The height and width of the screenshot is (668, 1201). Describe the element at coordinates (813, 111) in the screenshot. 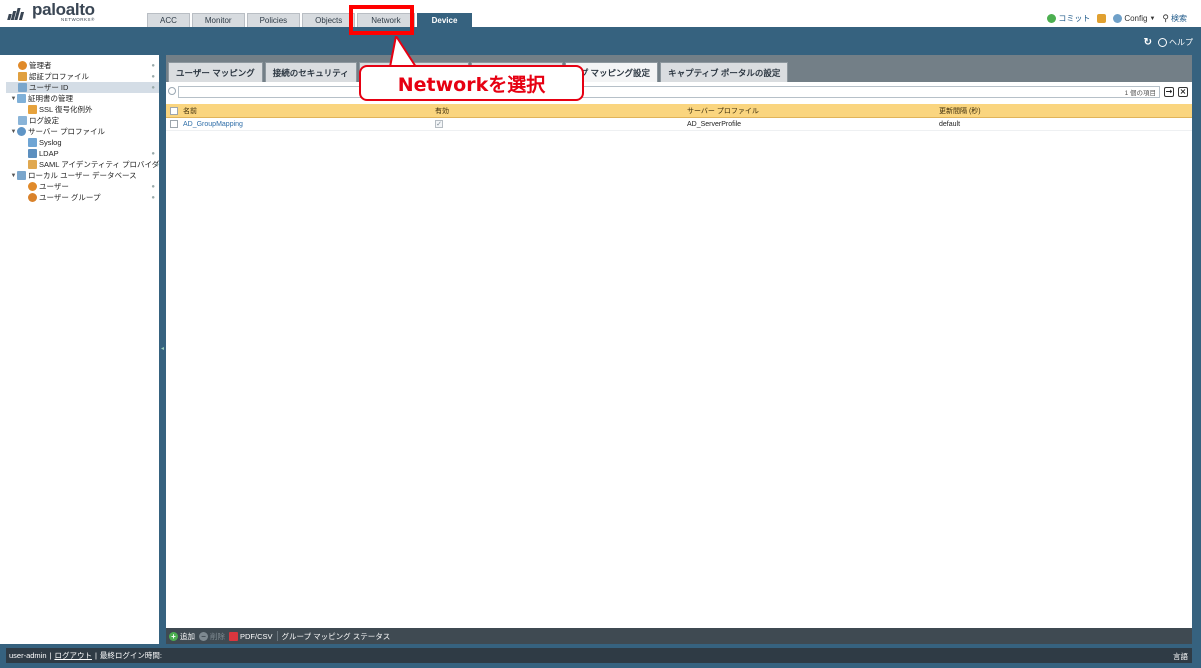

I see `column-header-server-profile: サーバー プロファイル` at that location.